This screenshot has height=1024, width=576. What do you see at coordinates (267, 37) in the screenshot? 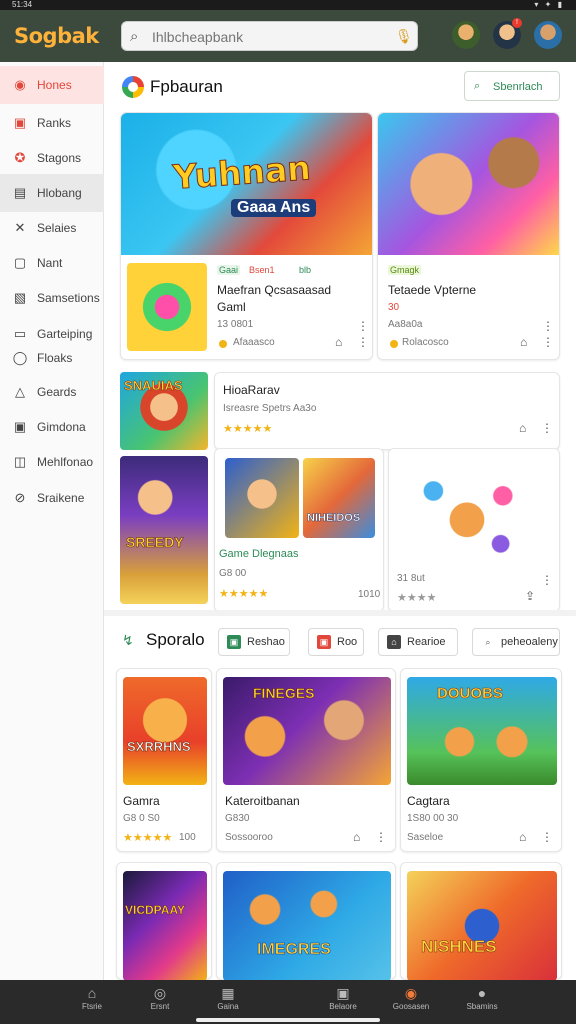
I see `search-input` at bounding box center [267, 37].